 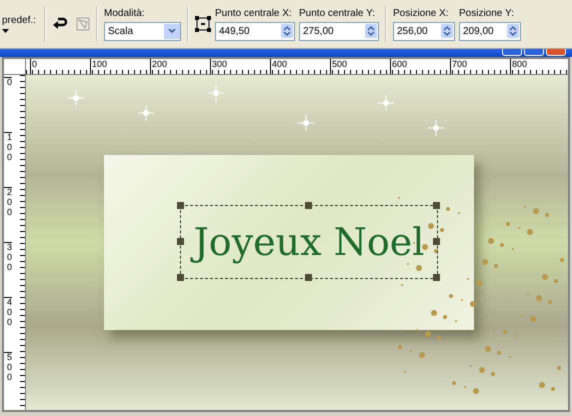 I want to click on mode-dropdown: Scala, so click(x=142, y=31).